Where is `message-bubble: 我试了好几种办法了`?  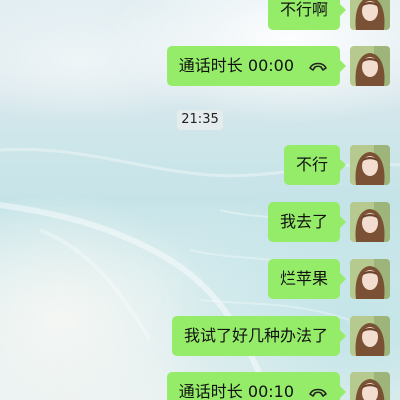
message-bubble: 我试了好几种办法了 is located at coordinates (259, 336).